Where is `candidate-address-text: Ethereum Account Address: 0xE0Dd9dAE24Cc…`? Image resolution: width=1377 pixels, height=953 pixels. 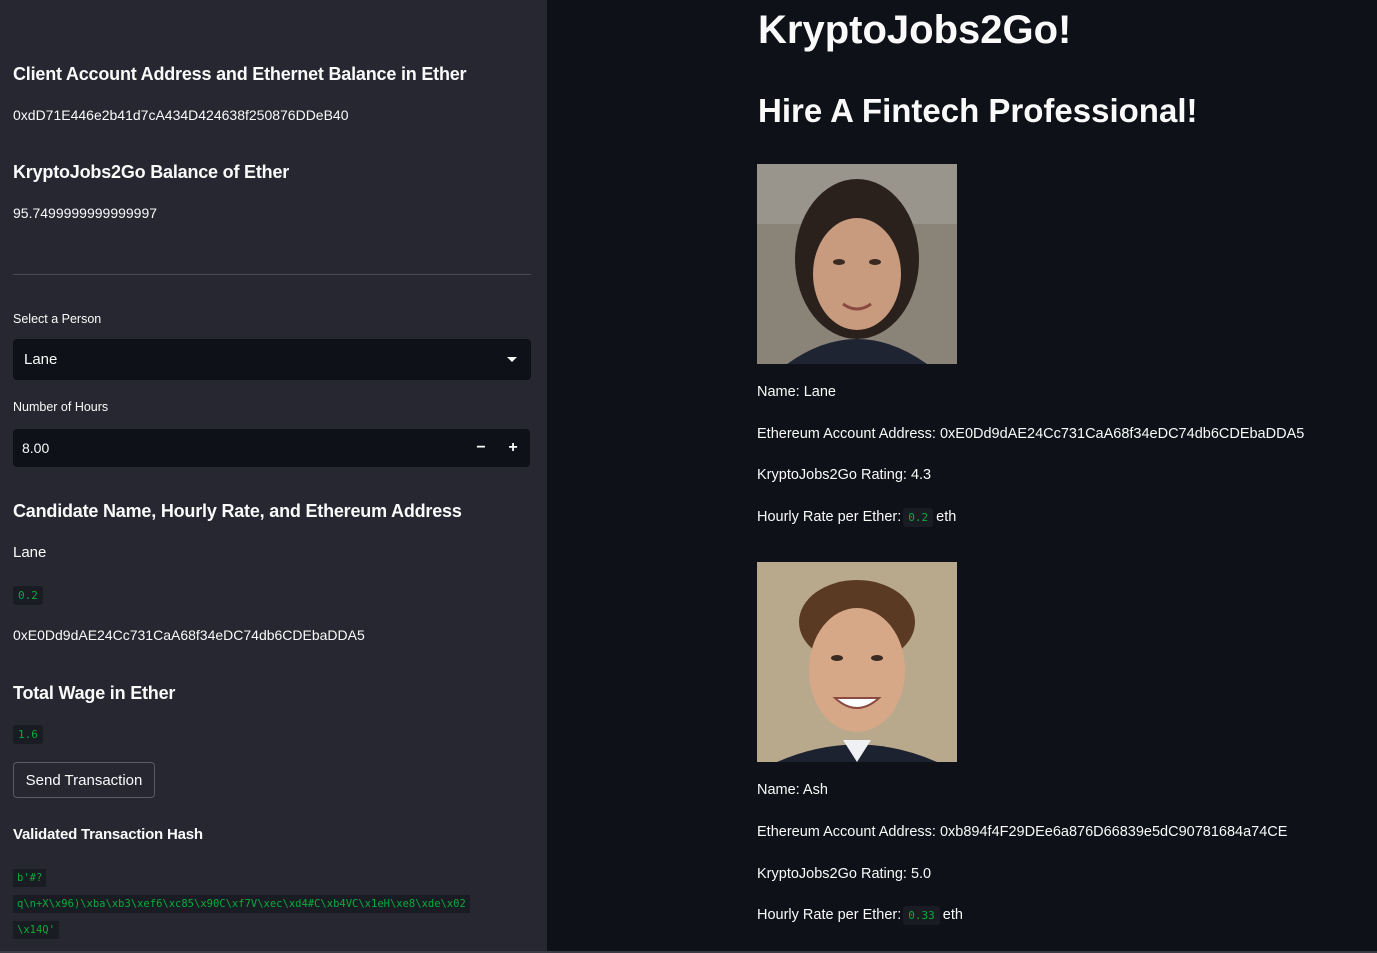 candidate-address-text: Ethereum Account Address: 0xE0Dd9dAE24Cc… is located at coordinates (1031, 434).